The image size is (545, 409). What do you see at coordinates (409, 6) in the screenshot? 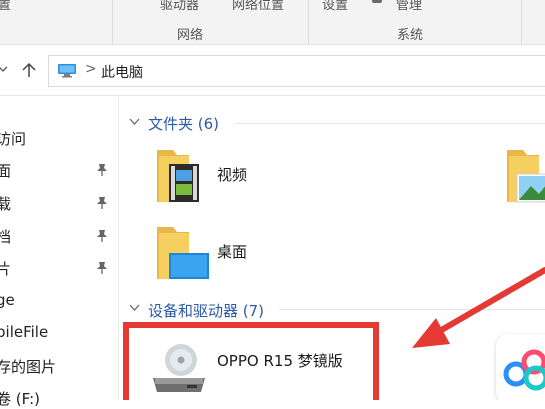
I see `ribbon-manage-button: 管理` at bounding box center [409, 6].